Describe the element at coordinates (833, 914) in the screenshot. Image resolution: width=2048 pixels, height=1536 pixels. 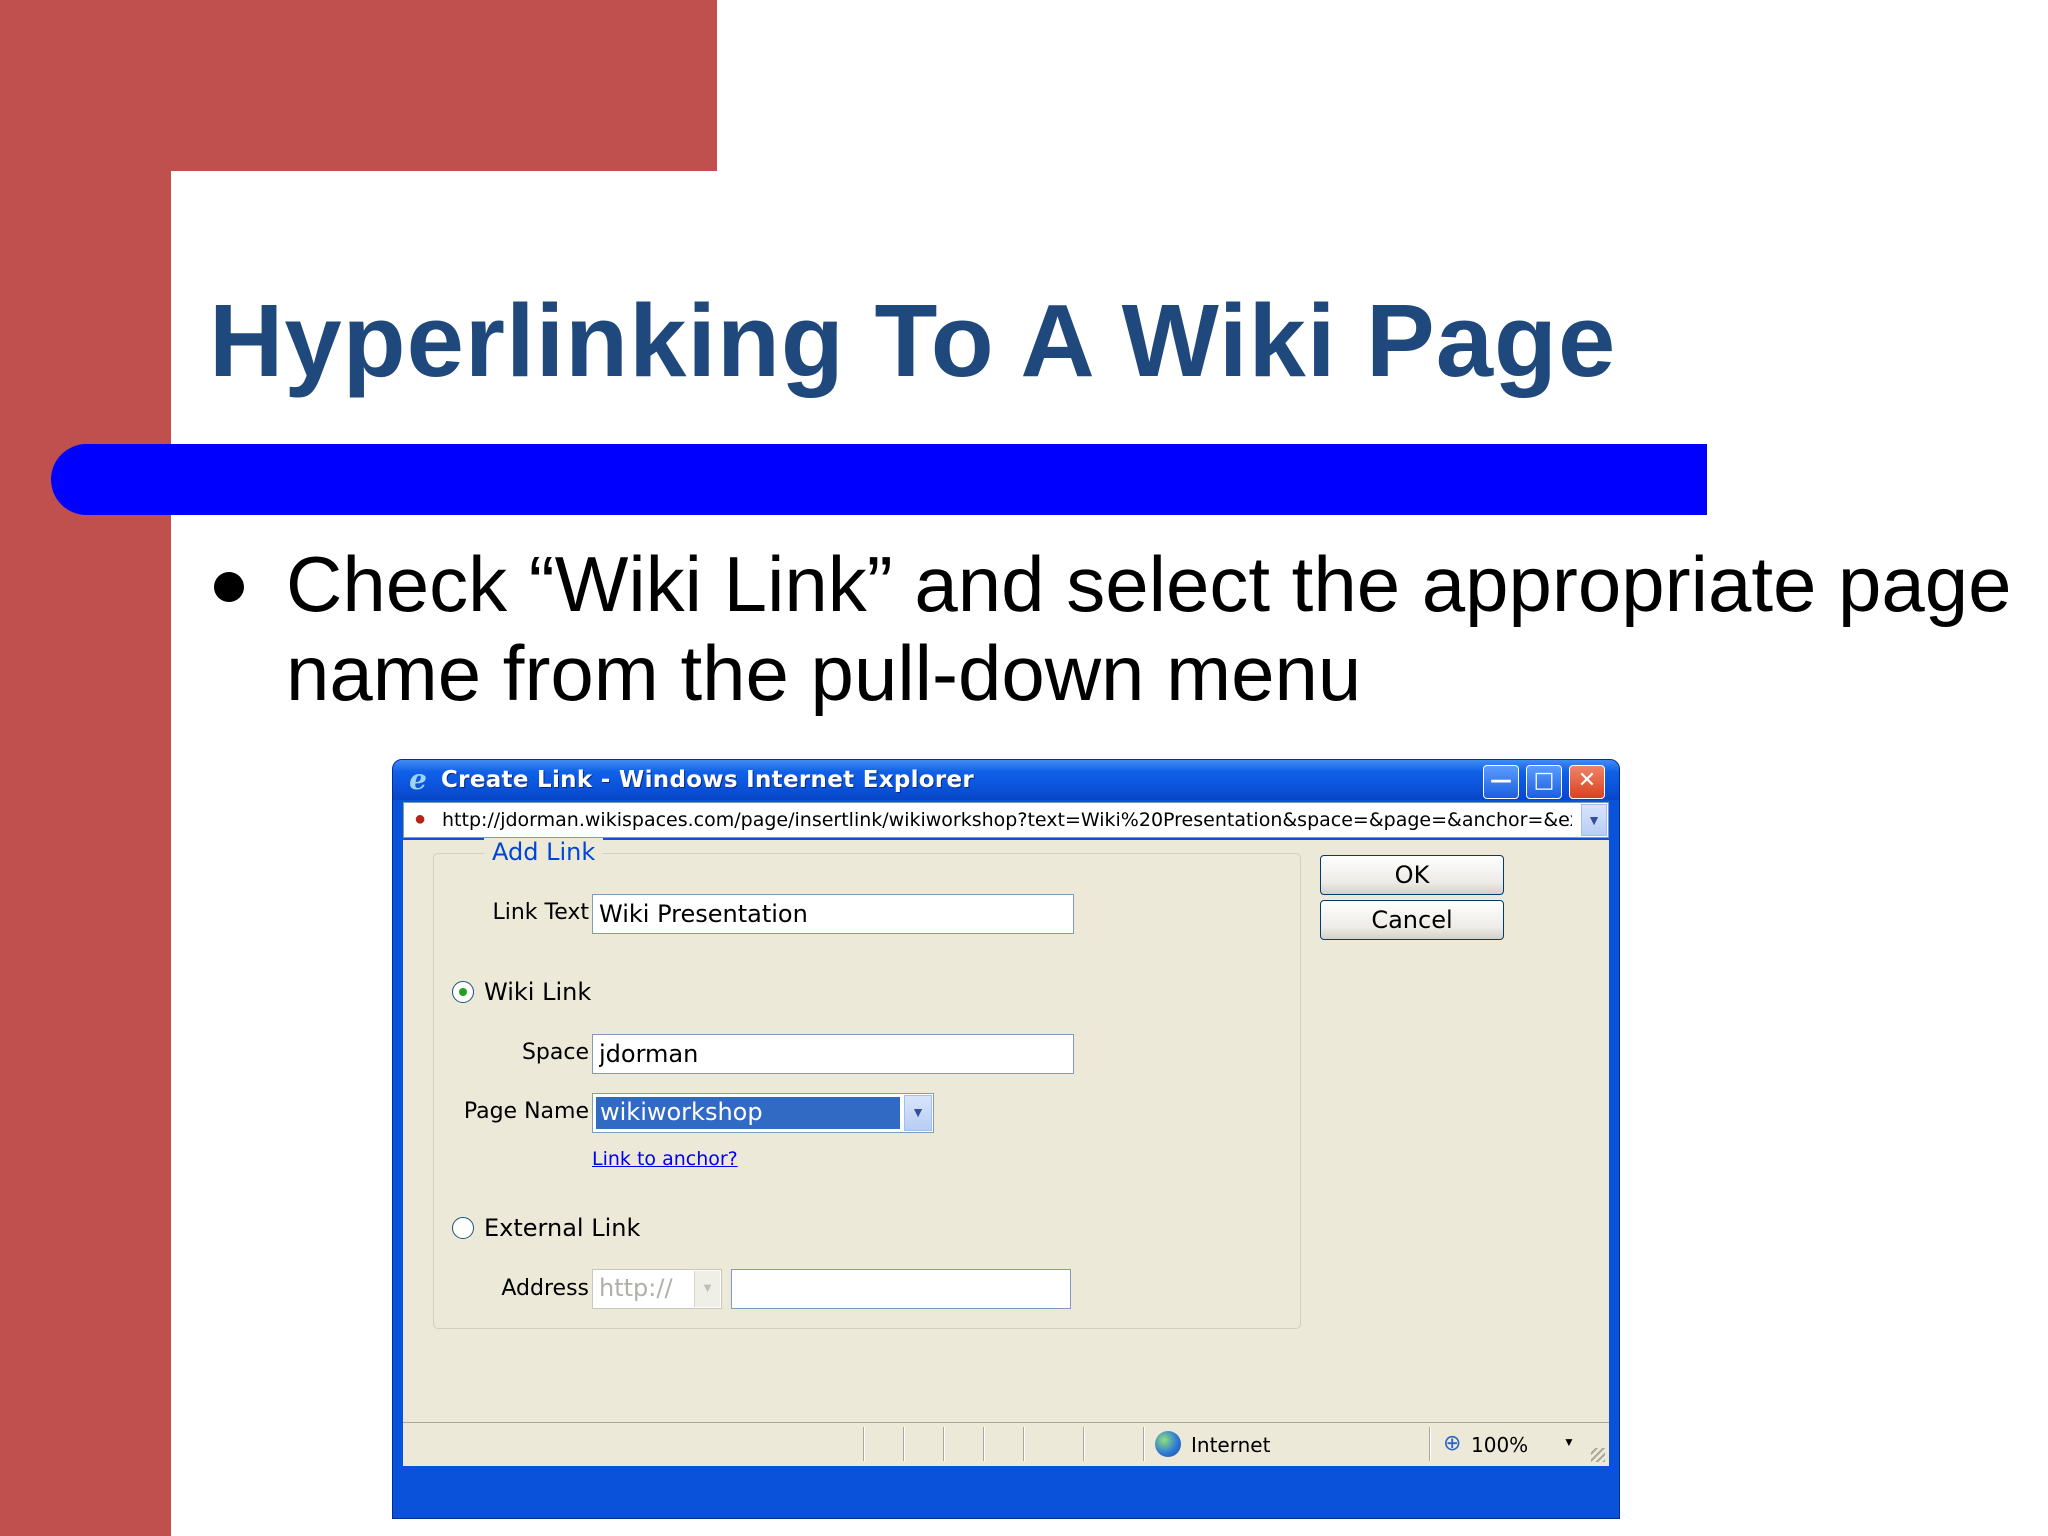
I see `link-text-input` at that location.